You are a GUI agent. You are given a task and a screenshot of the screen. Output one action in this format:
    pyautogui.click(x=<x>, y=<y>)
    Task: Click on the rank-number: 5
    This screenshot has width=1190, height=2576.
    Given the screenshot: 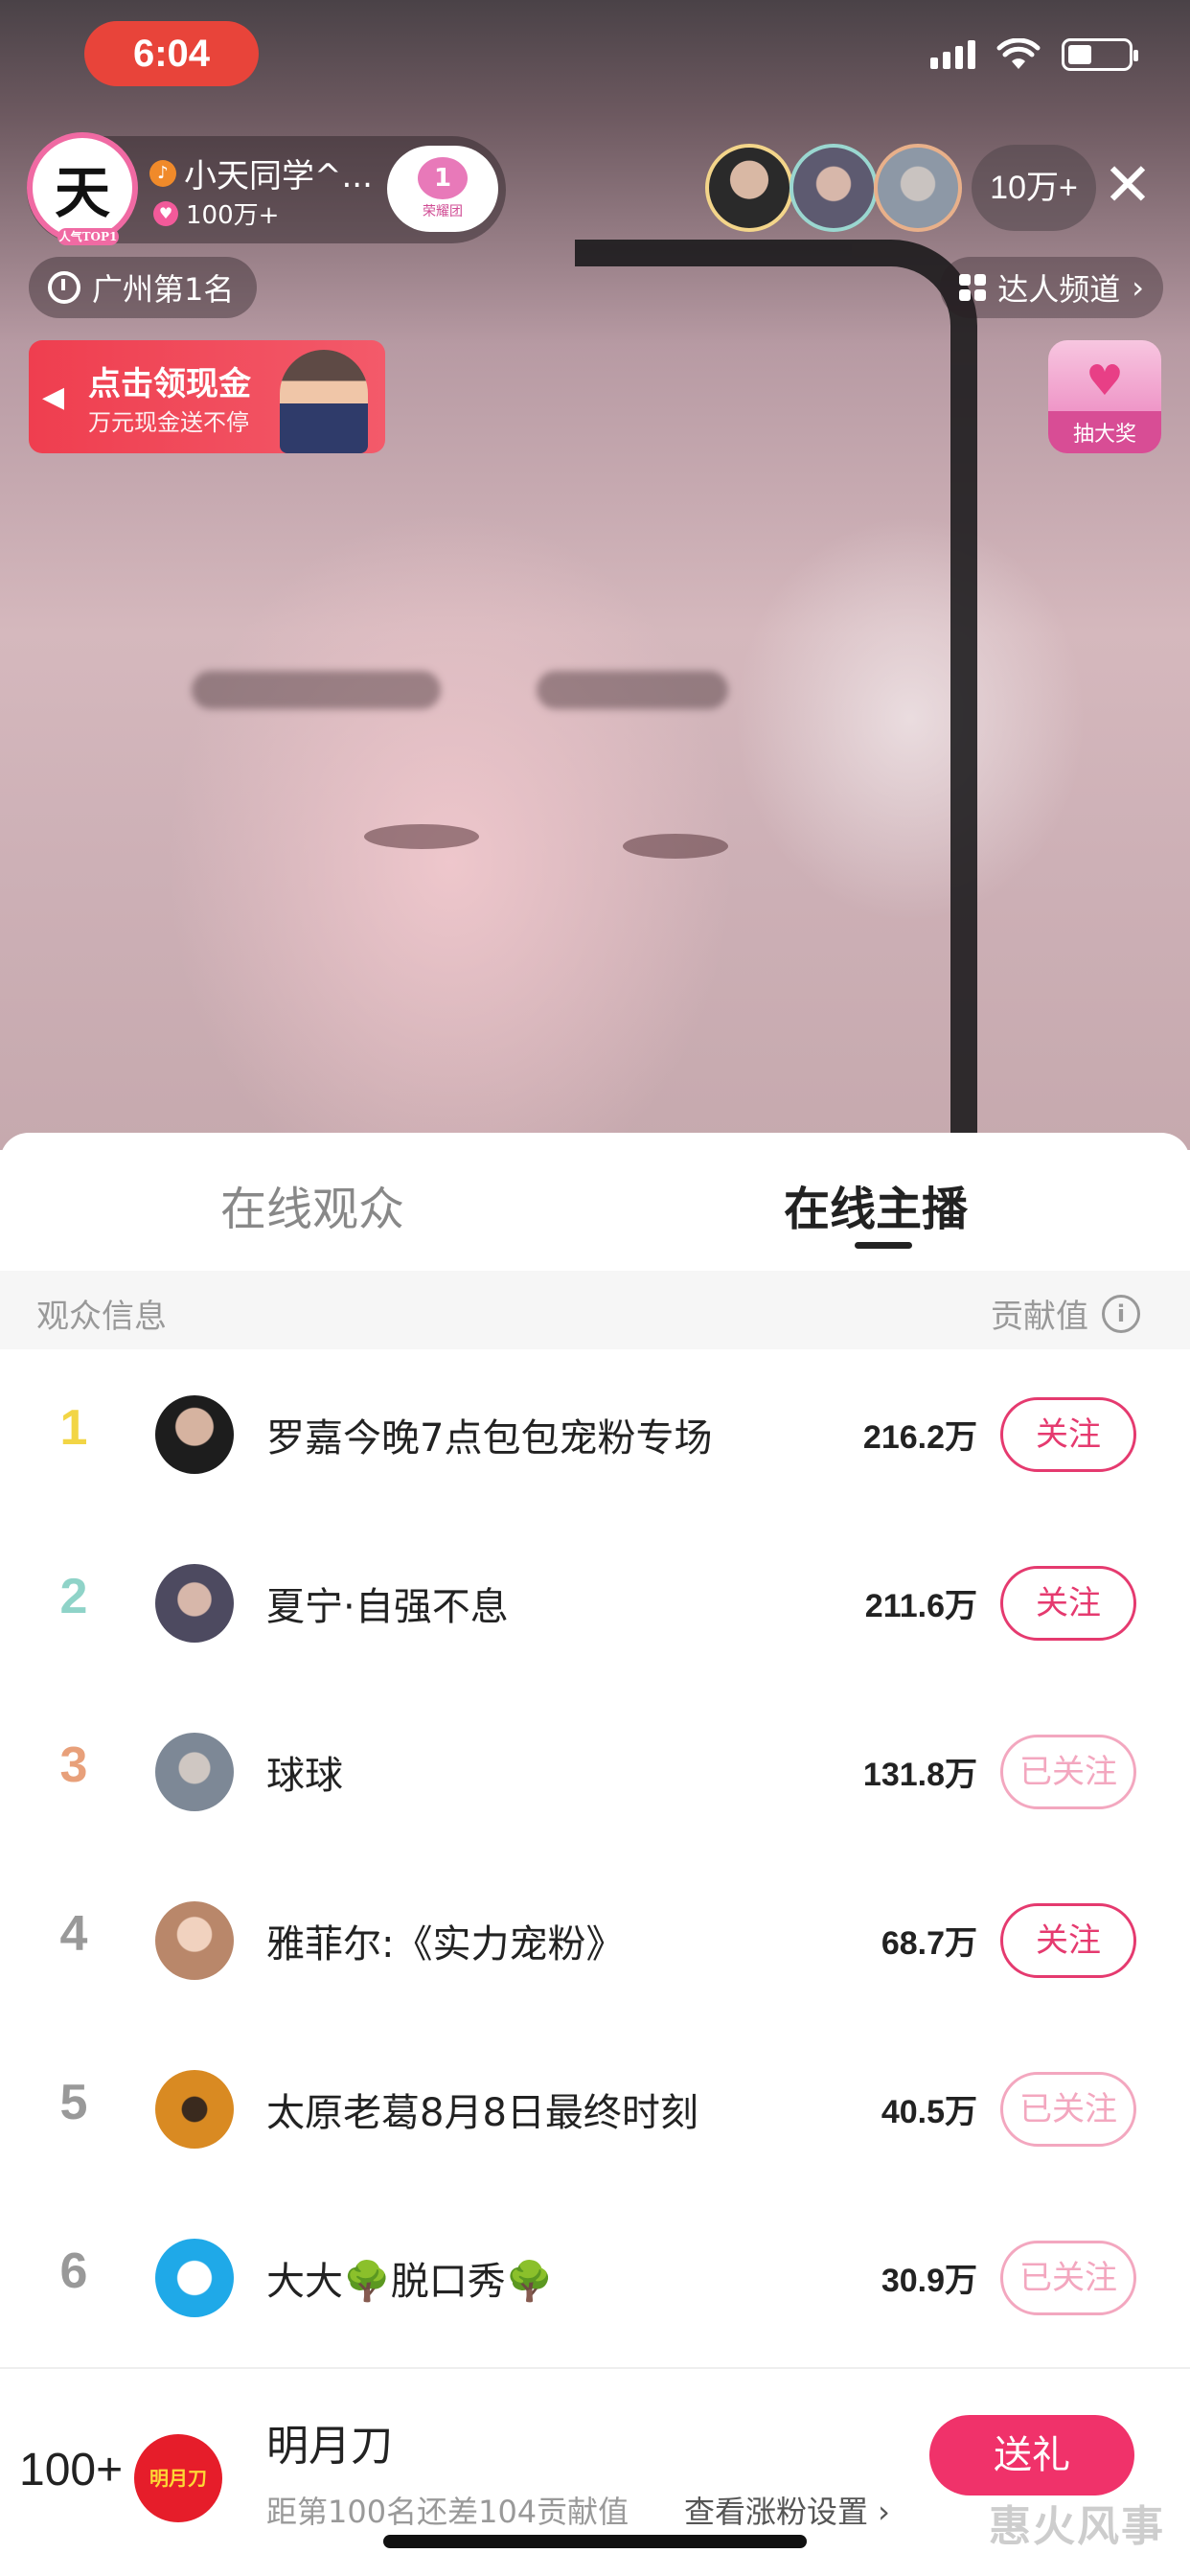 What is the action you would take?
    pyautogui.click(x=74, y=2102)
    